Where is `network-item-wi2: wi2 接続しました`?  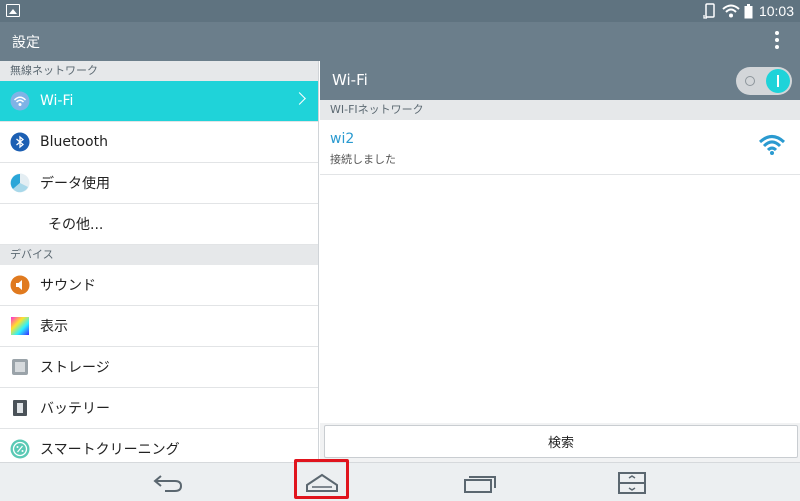
network-item-wi2: wi2 接続しました is located at coordinates (560, 147).